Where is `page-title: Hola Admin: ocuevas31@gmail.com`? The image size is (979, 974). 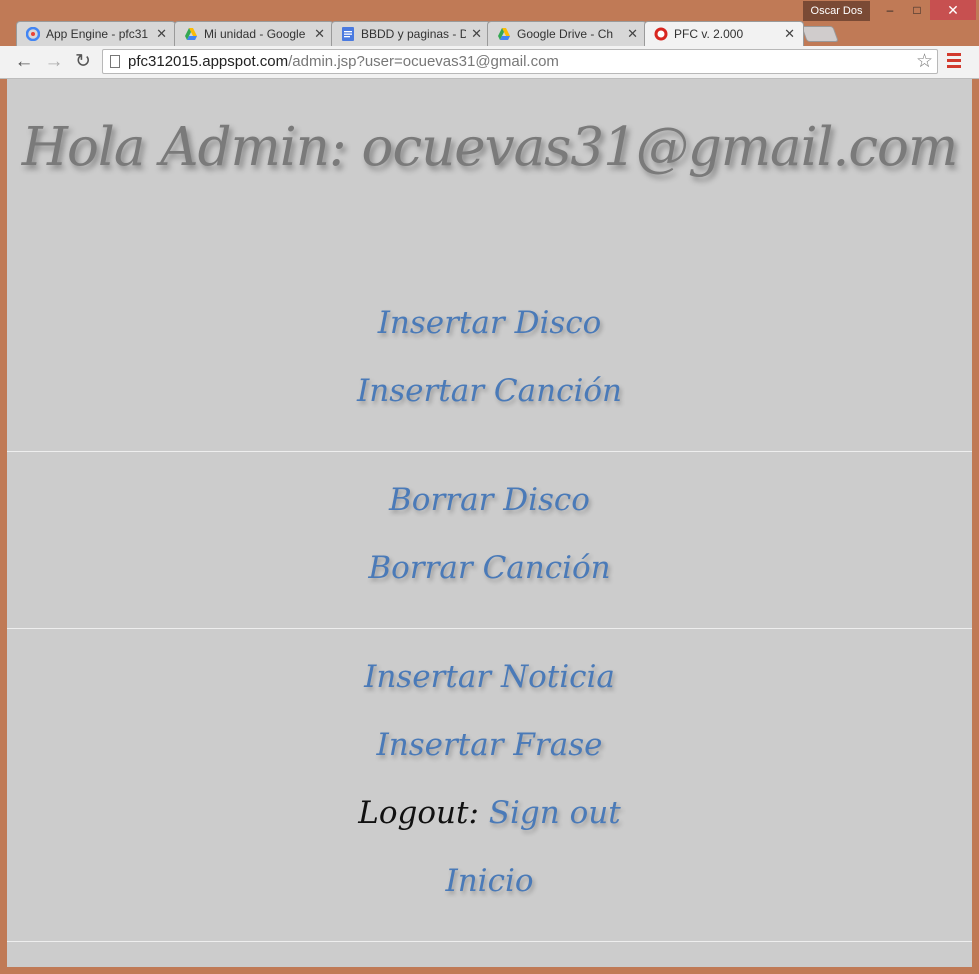 page-title: Hola Admin: ocuevas31@gmail.com is located at coordinates (489, 147).